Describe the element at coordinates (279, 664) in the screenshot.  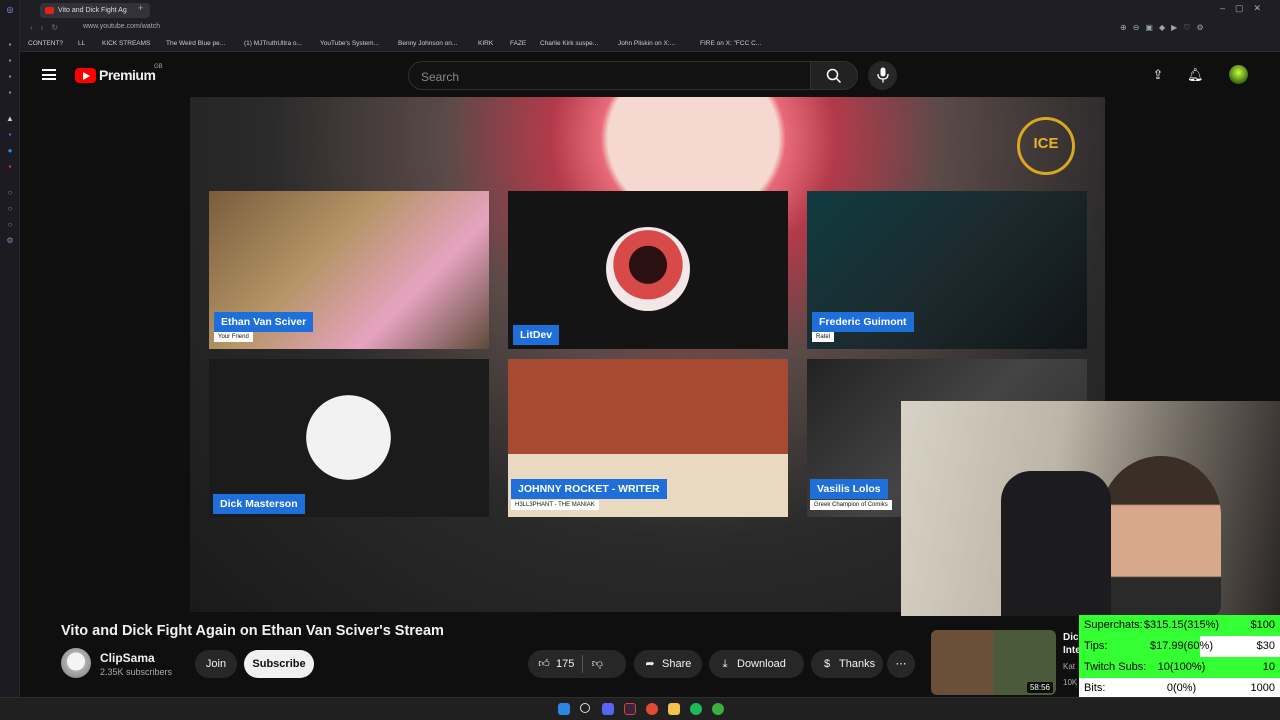
I see `subscribe-button: Subscribe` at that location.